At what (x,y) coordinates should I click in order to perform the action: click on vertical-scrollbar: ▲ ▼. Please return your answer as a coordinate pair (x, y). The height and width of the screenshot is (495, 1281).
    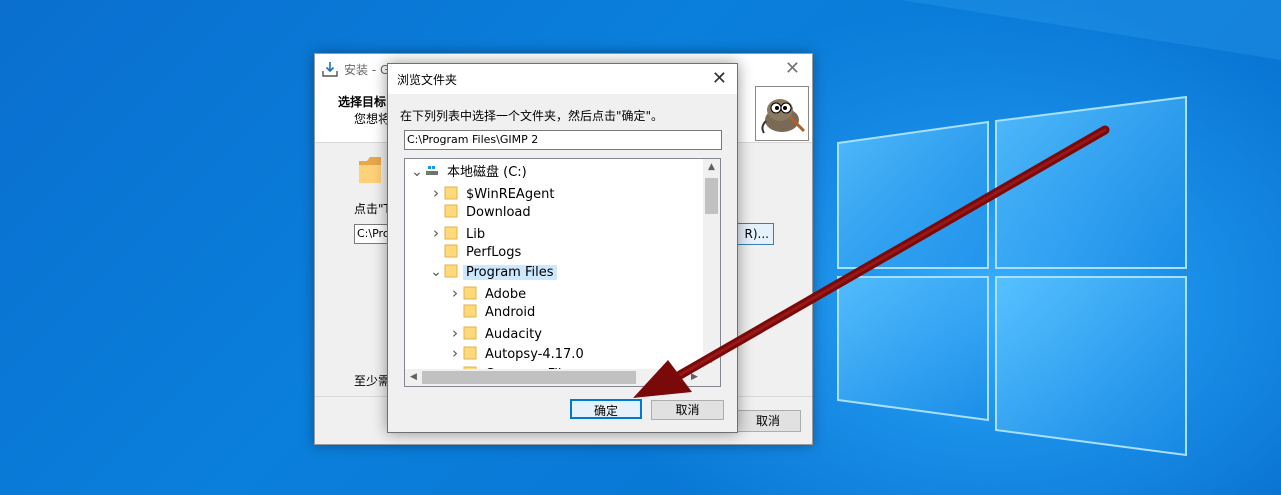
    Looking at the image, I should click on (711, 264).